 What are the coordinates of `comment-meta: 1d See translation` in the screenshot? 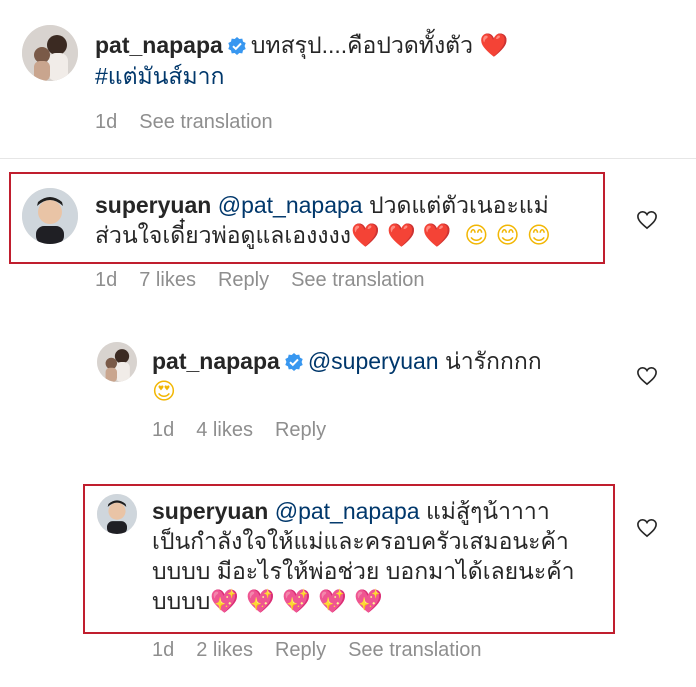 It's located at (195, 122).